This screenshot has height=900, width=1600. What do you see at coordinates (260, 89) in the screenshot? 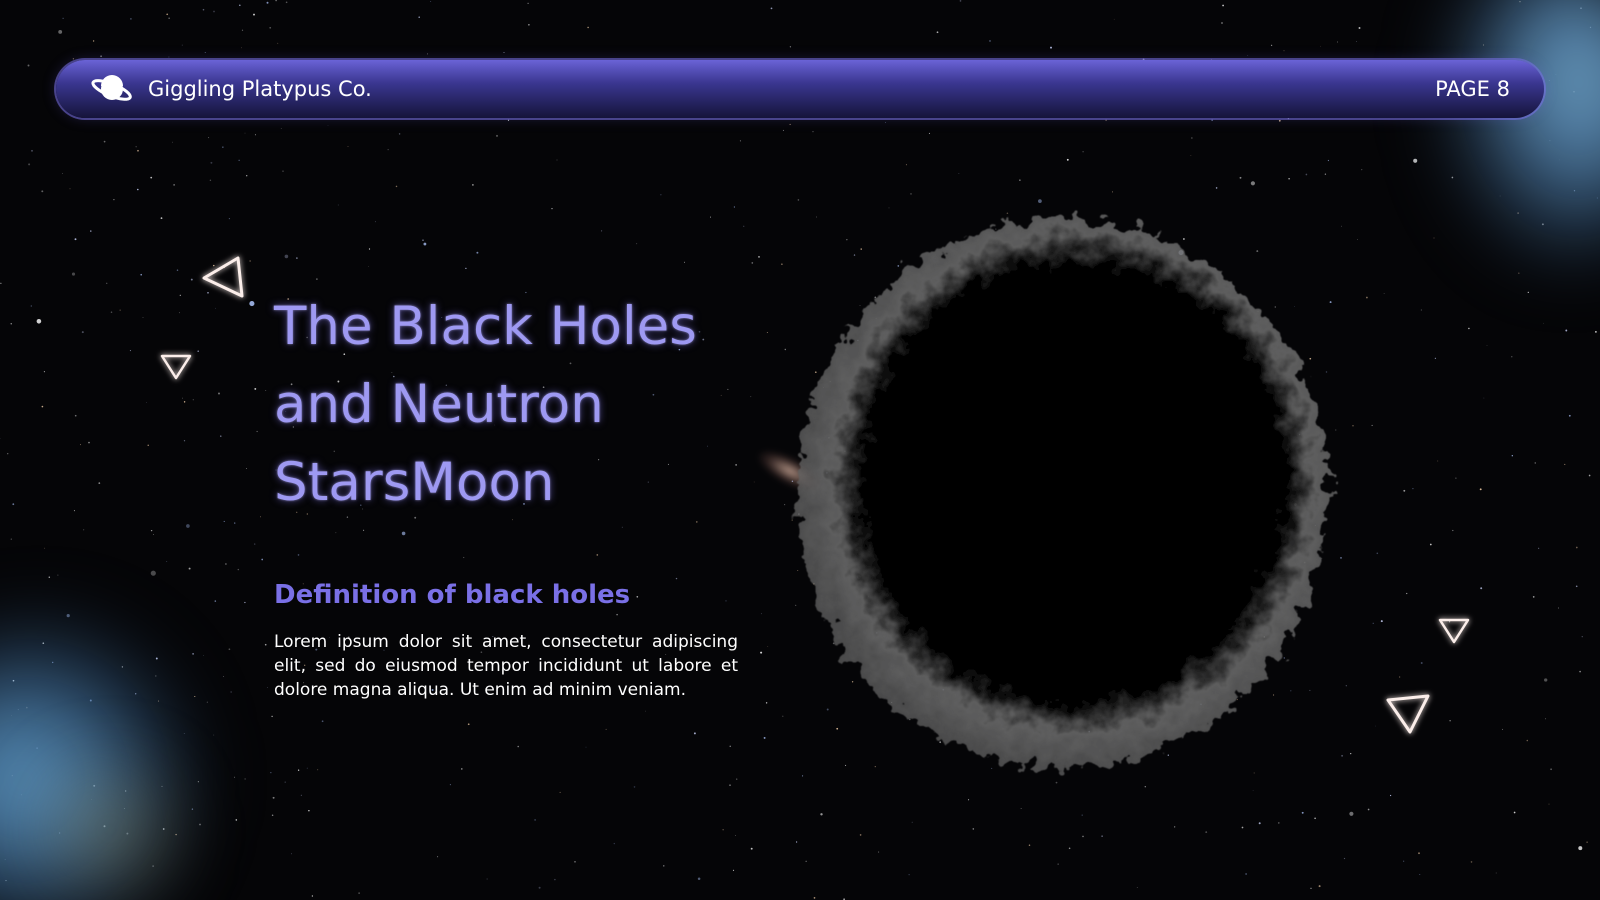
I see `company-name: Giggling Platypus Co.` at bounding box center [260, 89].